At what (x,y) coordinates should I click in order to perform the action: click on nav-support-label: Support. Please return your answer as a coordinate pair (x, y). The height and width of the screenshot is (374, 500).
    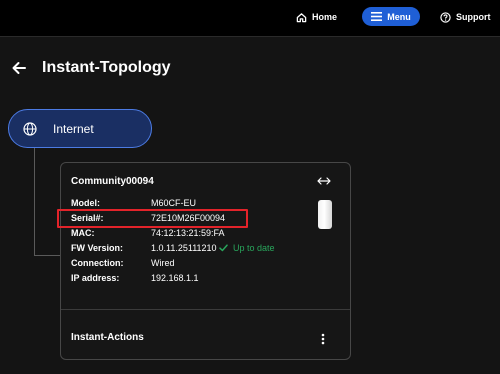
    Looking at the image, I should click on (473, 17).